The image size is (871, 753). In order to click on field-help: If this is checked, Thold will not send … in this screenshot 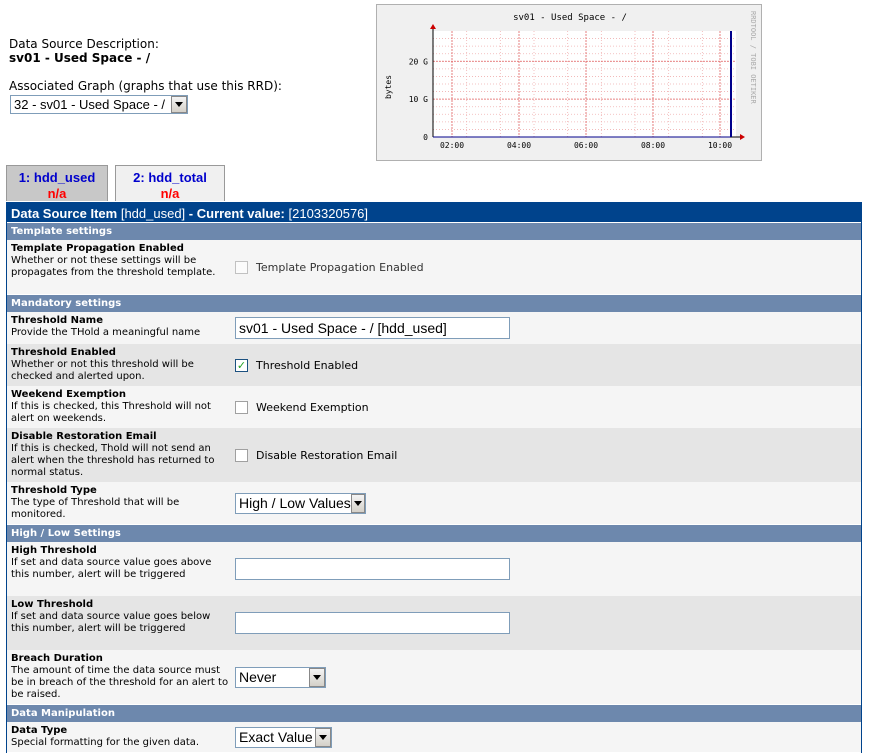, I will do `click(113, 460)`.